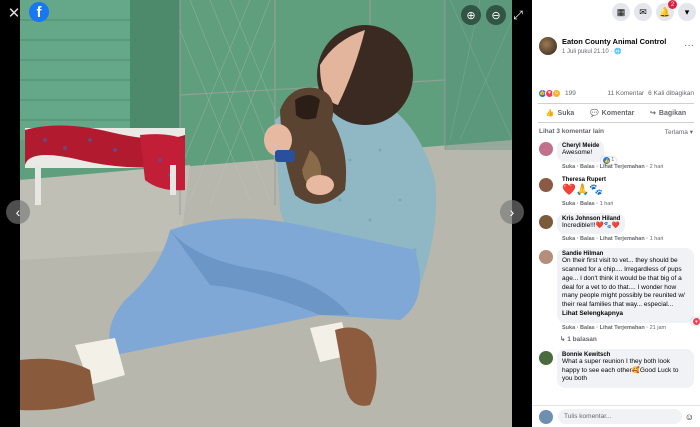  I want to click on love-reaction-icon: ♥, so click(696, 321).